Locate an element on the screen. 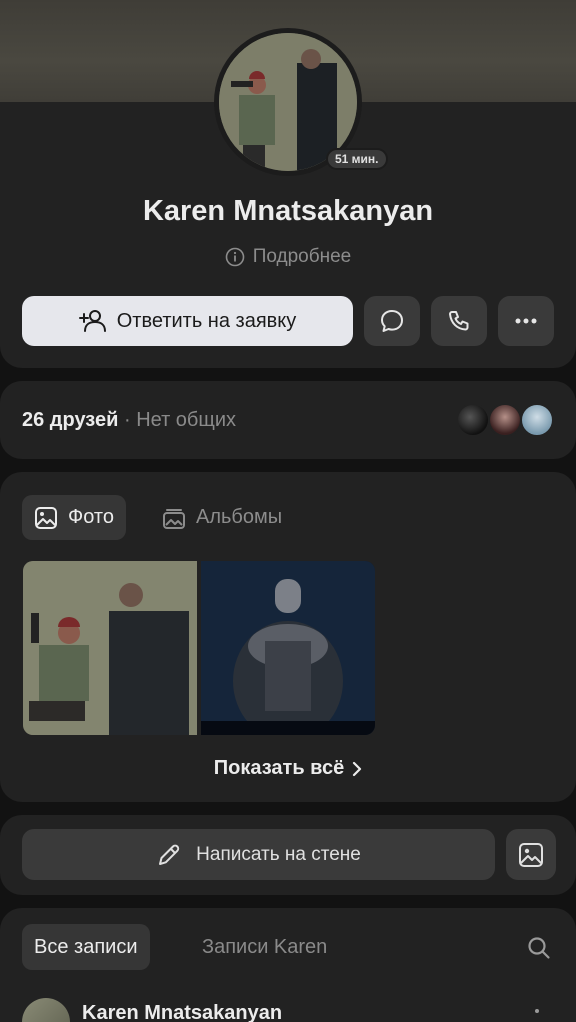  add-friend-icon is located at coordinates (92, 321).